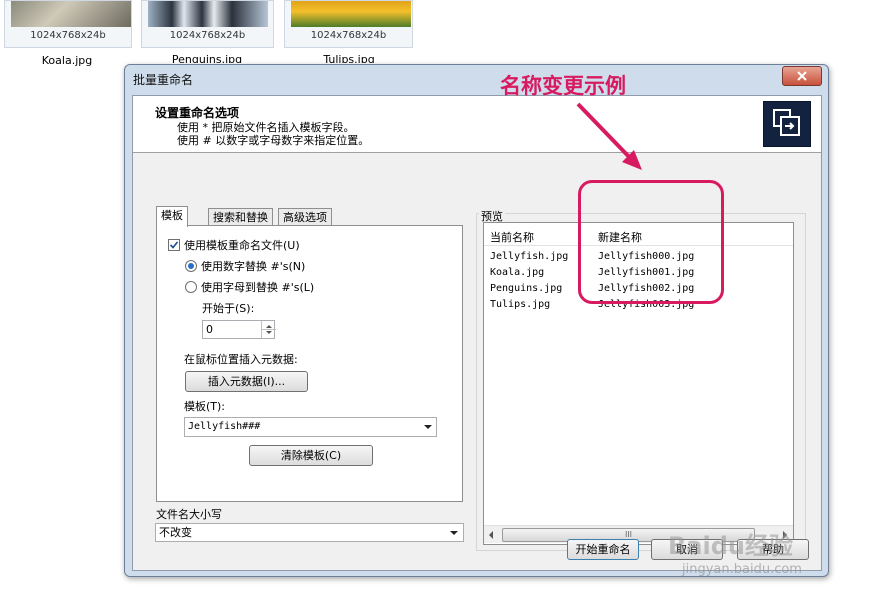 The height and width of the screenshot is (599, 882). I want to click on radio-alpha-label: 使用字母到替换 #'s(L), so click(257, 287).